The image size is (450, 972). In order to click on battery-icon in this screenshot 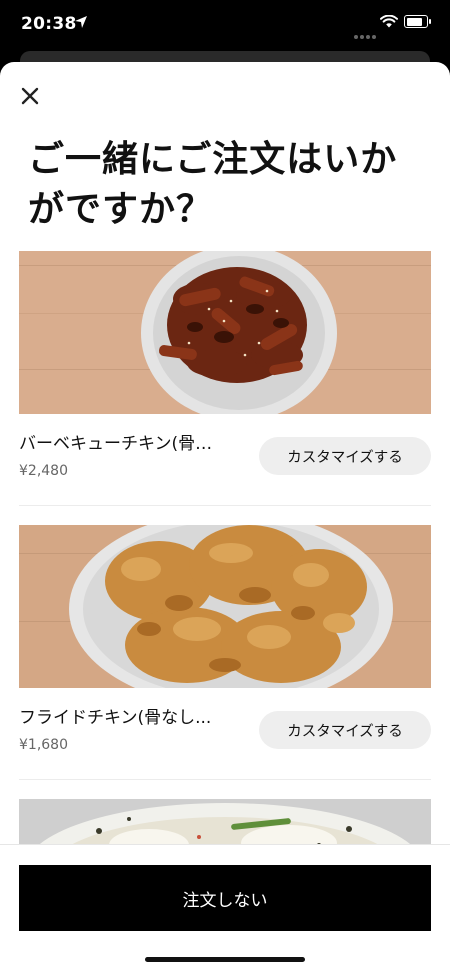, I will do `click(417, 21)`.